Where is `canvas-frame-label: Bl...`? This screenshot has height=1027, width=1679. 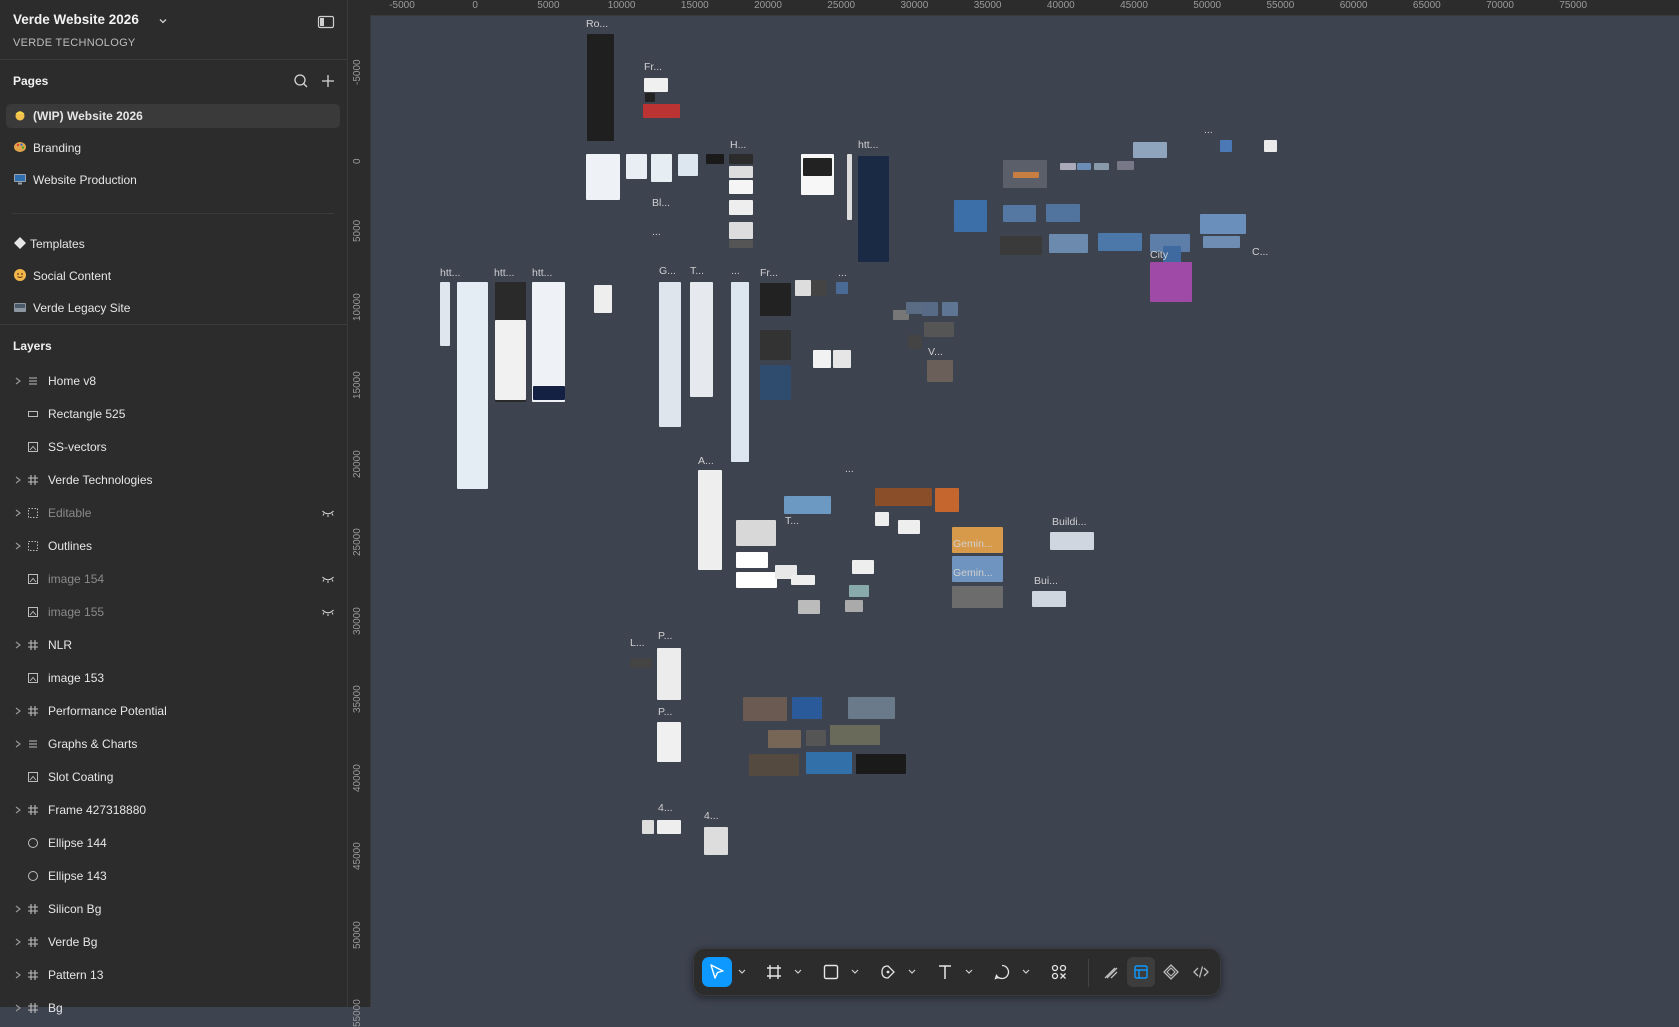 canvas-frame-label: Bl... is located at coordinates (661, 203).